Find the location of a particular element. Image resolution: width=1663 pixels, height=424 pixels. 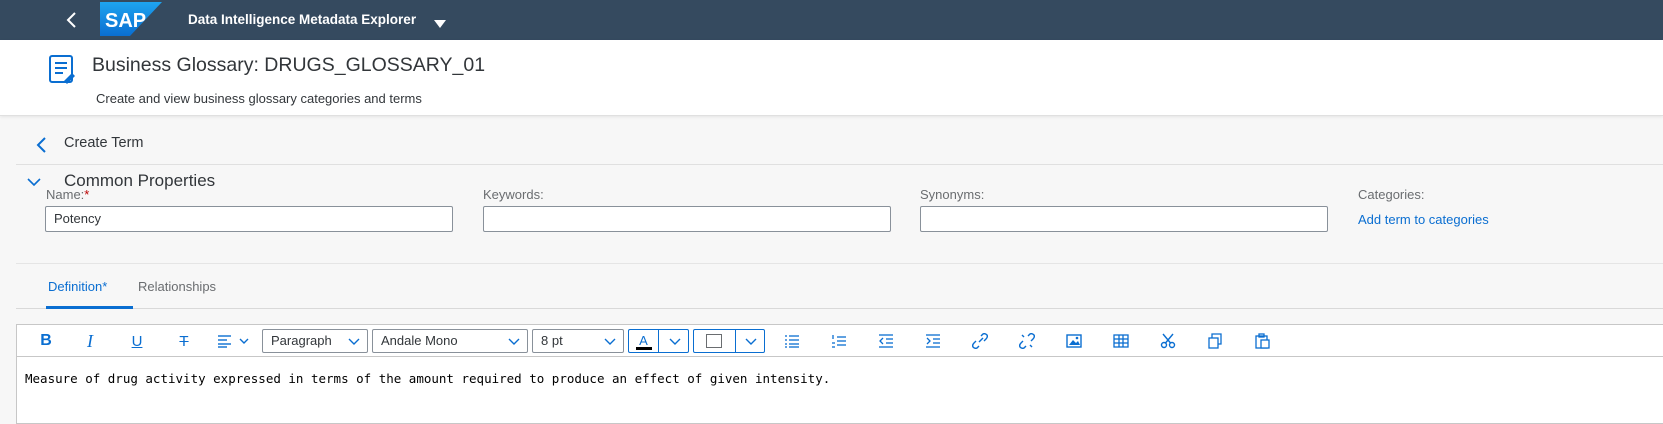

image-icon is located at coordinates (1074, 341).